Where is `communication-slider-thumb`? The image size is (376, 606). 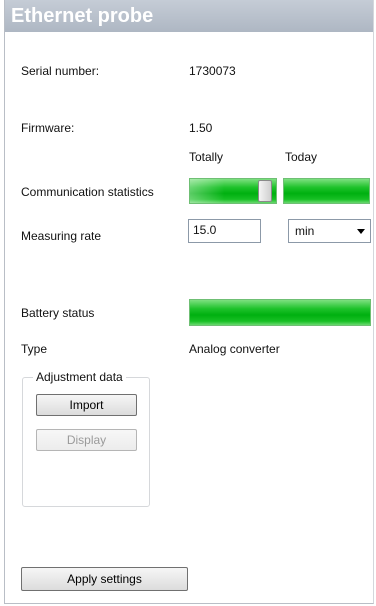
communication-slider-thumb is located at coordinates (265, 191).